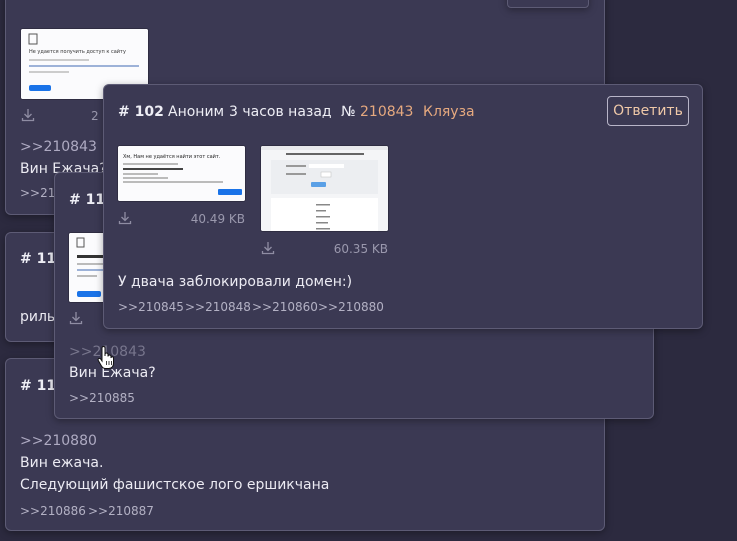  Describe the element at coordinates (53, 511) in the screenshot. I see `reply-link: >>210886` at that location.